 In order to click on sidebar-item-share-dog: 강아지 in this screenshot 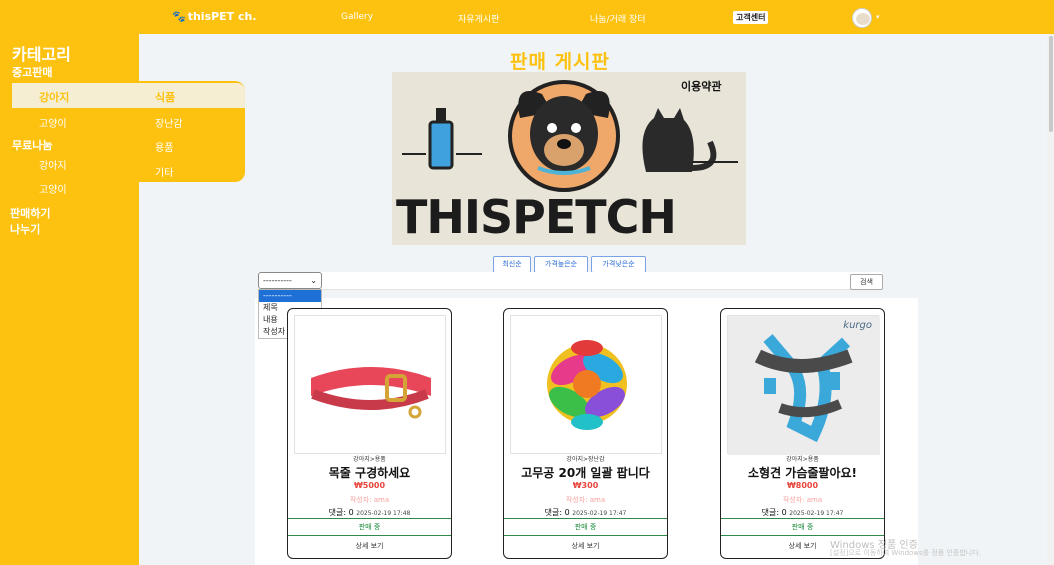, I will do `click(53, 164)`.